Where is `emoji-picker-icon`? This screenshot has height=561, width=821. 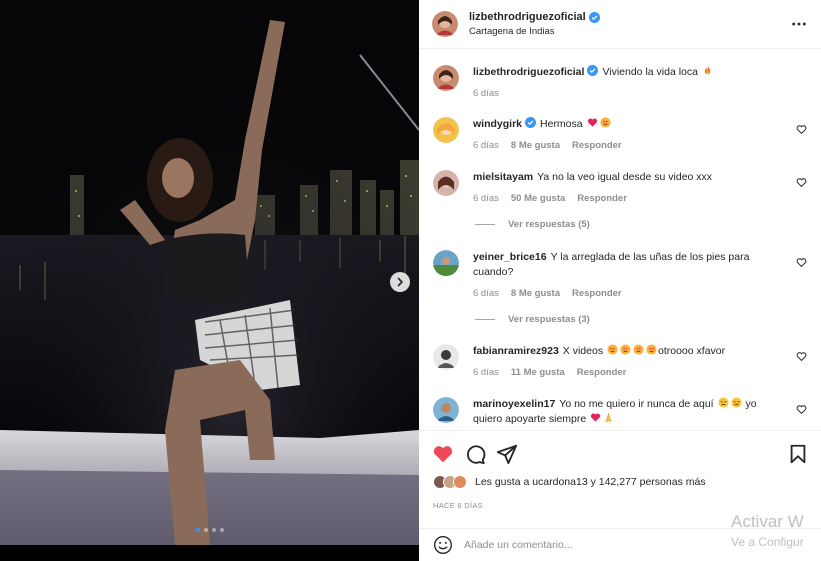 emoji-picker-icon is located at coordinates (443, 545).